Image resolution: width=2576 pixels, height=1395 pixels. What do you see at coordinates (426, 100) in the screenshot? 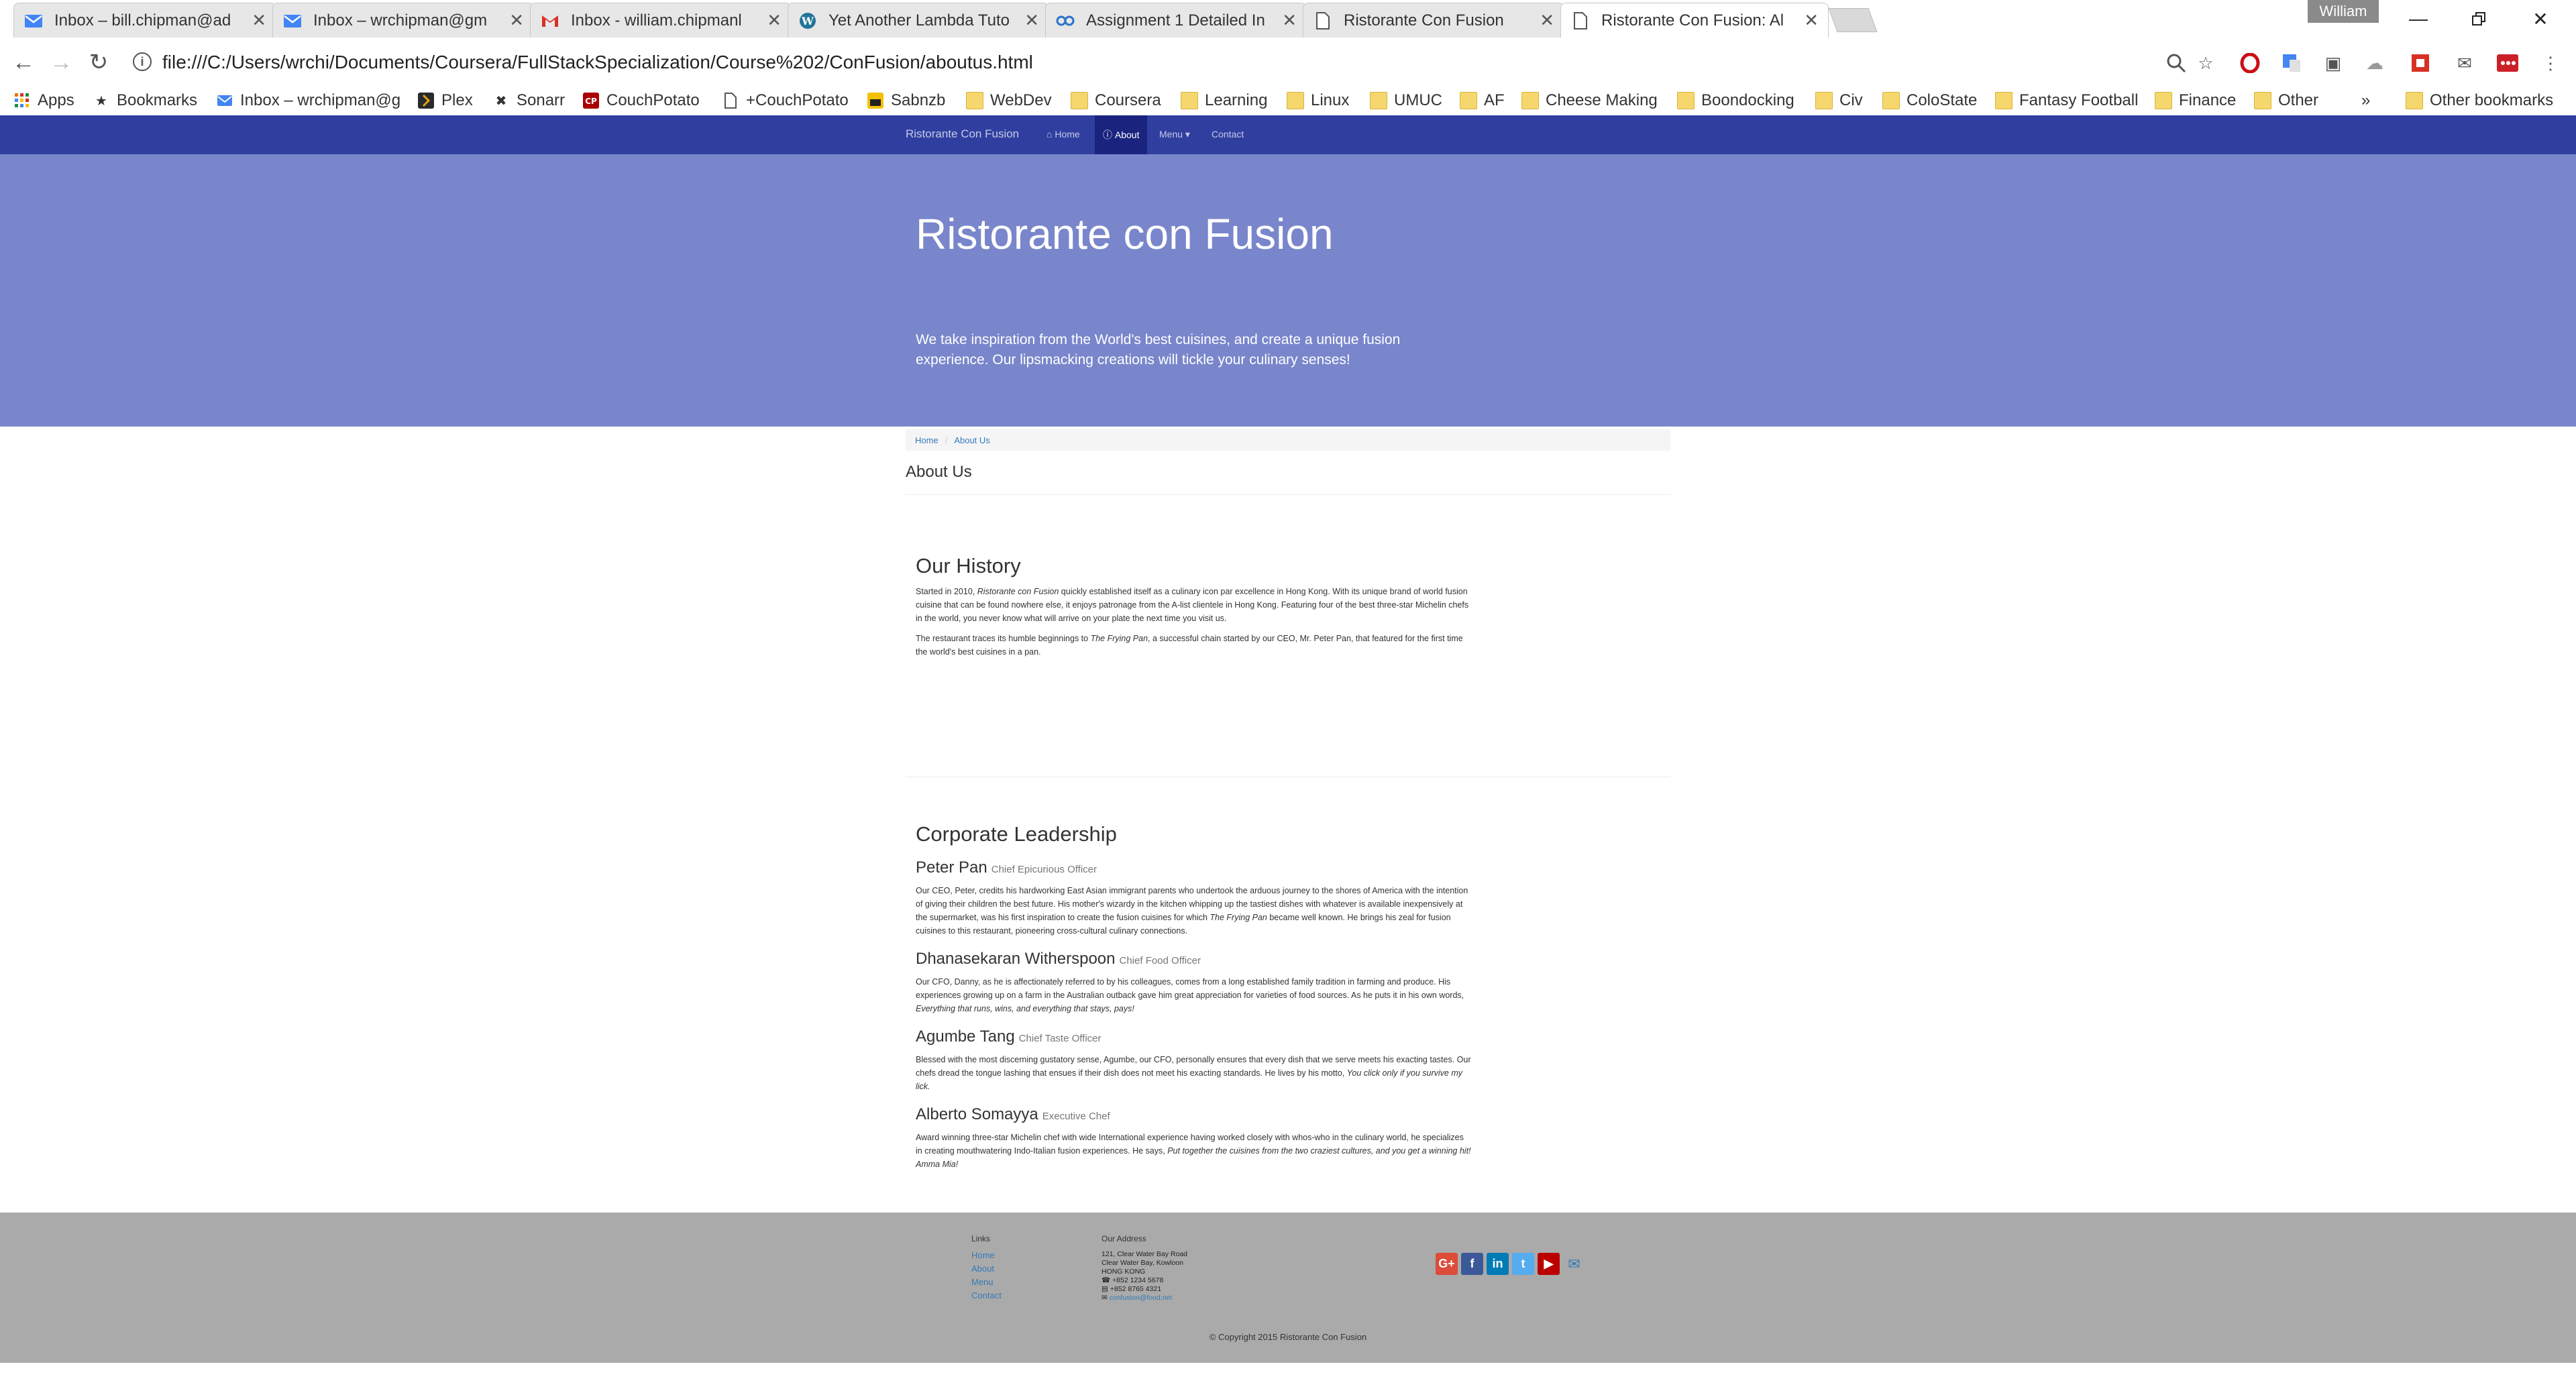
I see `plex-icon` at bounding box center [426, 100].